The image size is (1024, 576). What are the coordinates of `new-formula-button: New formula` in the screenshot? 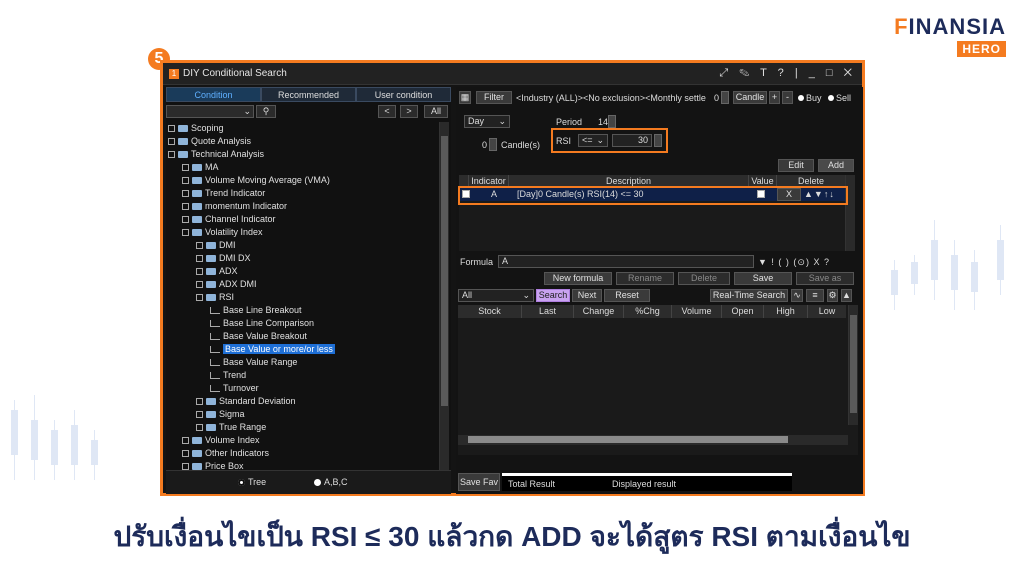 It's located at (578, 278).